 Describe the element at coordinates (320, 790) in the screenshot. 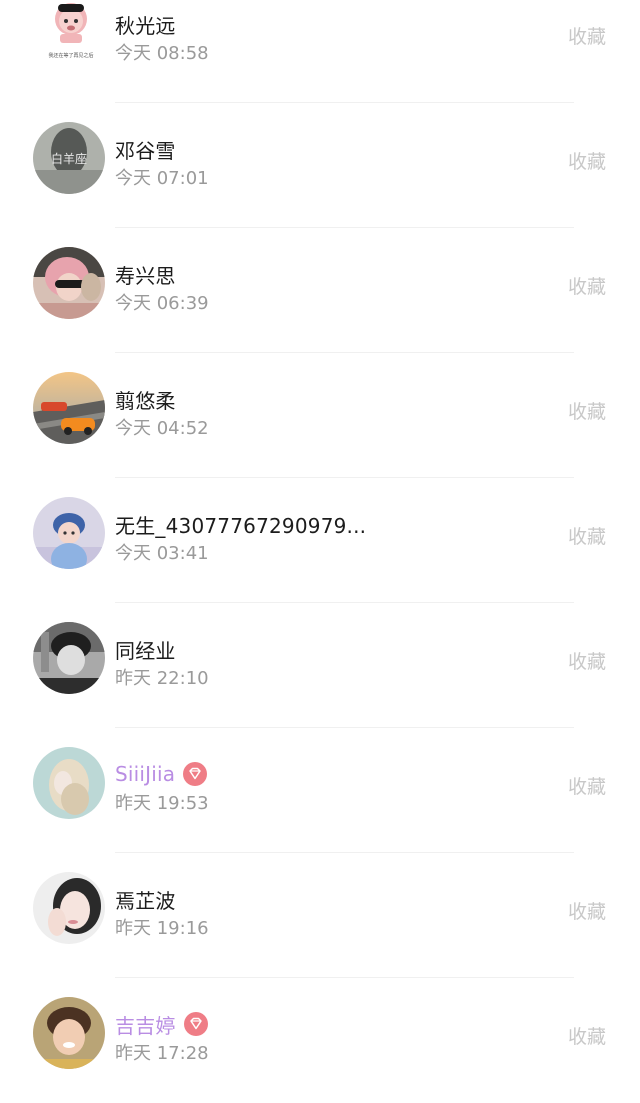

I see `list-item: SiiiJiia 昨天 19:53 收藏` at that location.